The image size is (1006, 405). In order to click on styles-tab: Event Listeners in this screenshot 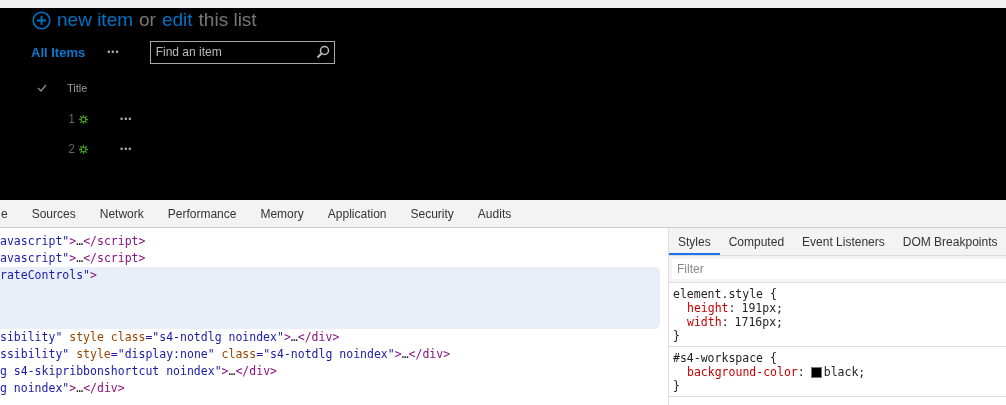, I will do `click(843, 245)`.